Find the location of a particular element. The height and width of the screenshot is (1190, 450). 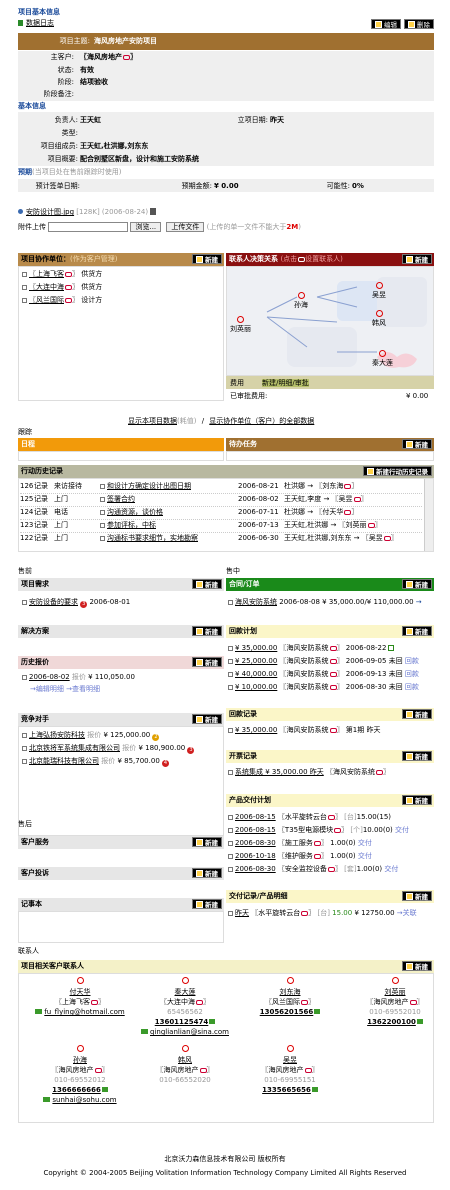

contact-mobile: 13601125474 is located at coordinates (182, 1022).